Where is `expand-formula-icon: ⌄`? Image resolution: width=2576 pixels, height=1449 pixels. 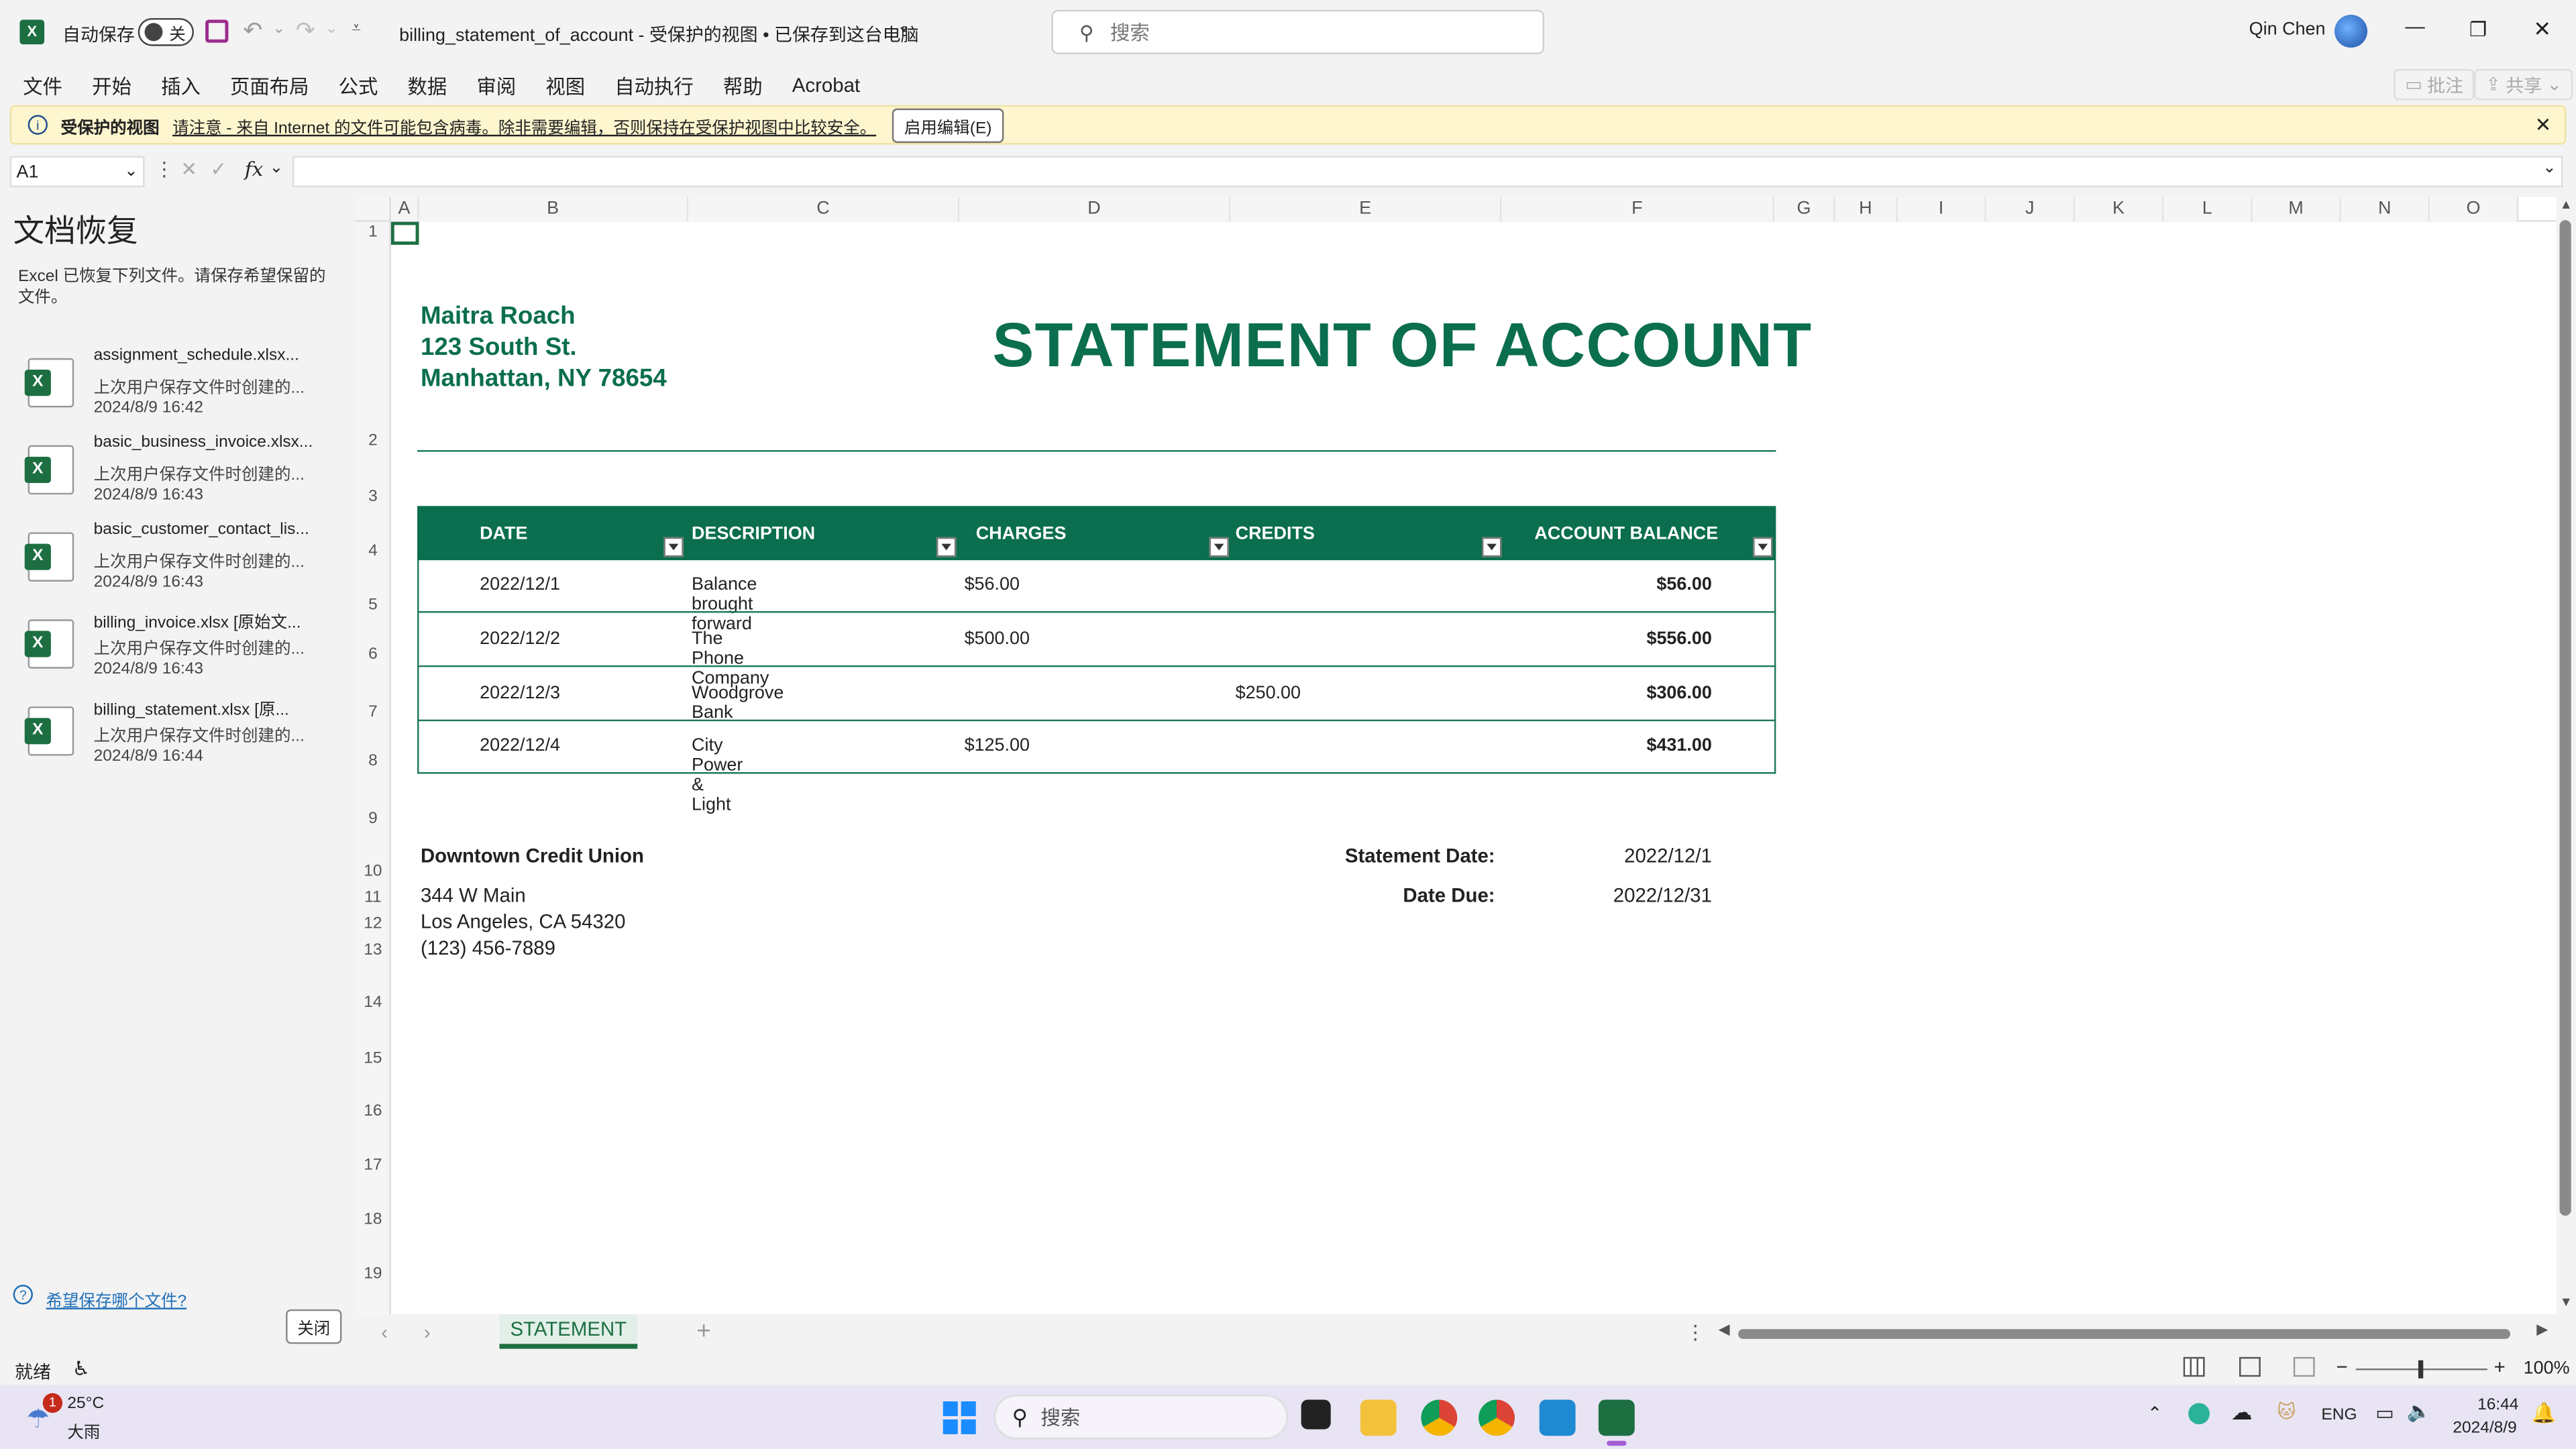 expand-formula-icon: ⌄ is located at coordinates (2549, 169).